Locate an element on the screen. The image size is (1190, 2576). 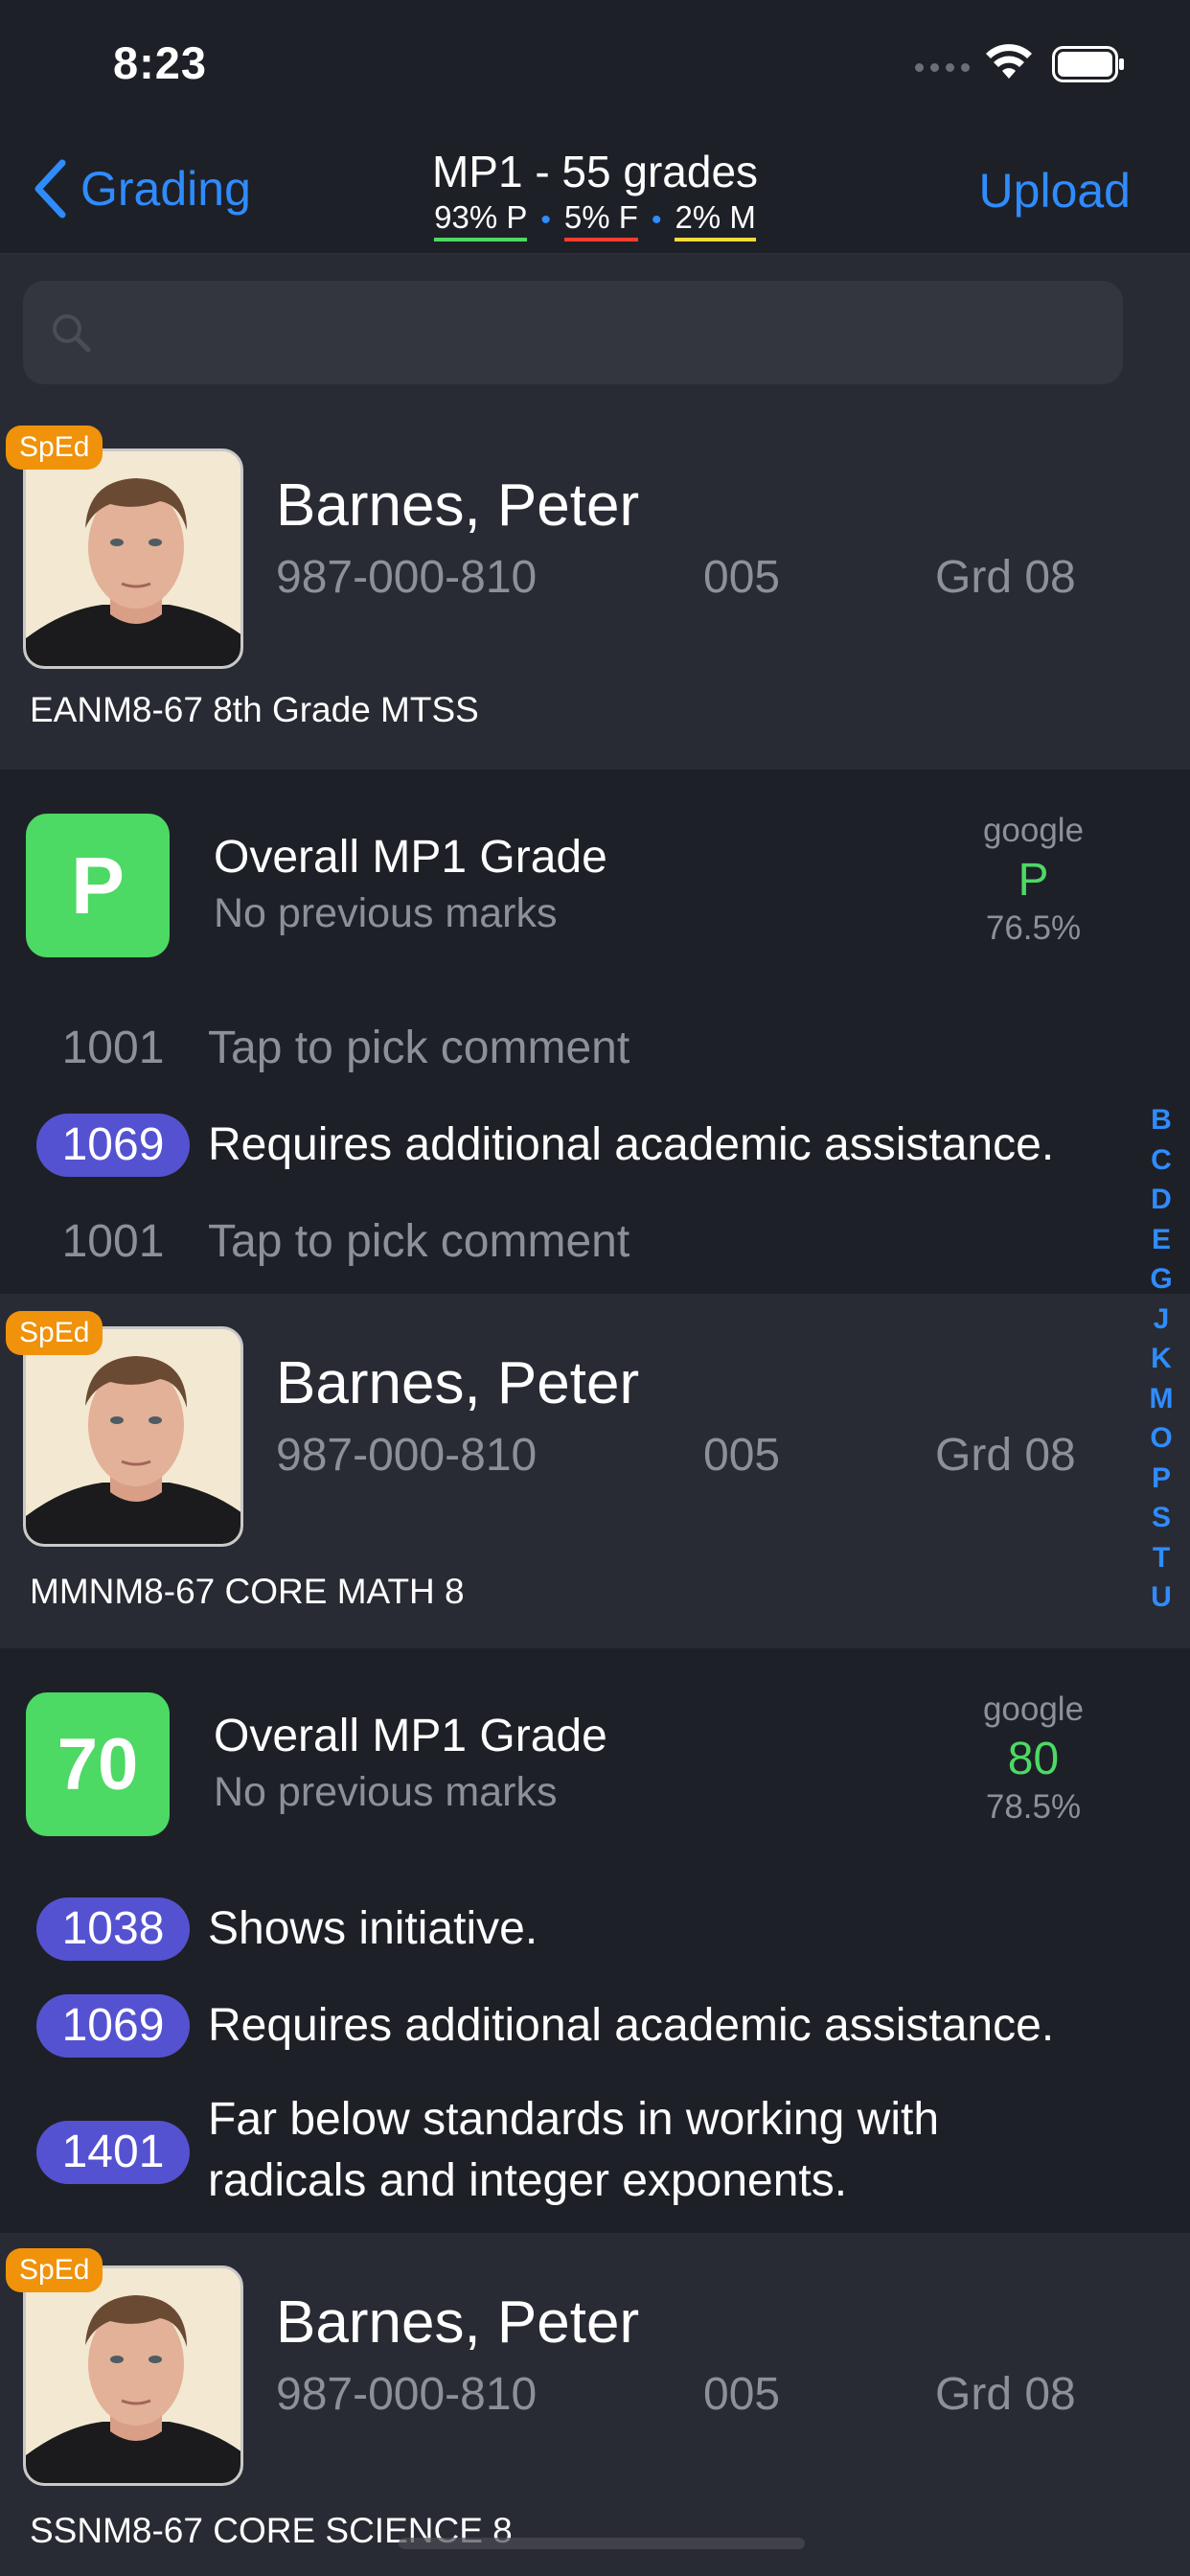
index-letter: J is located at coordinates (1162, 1320).